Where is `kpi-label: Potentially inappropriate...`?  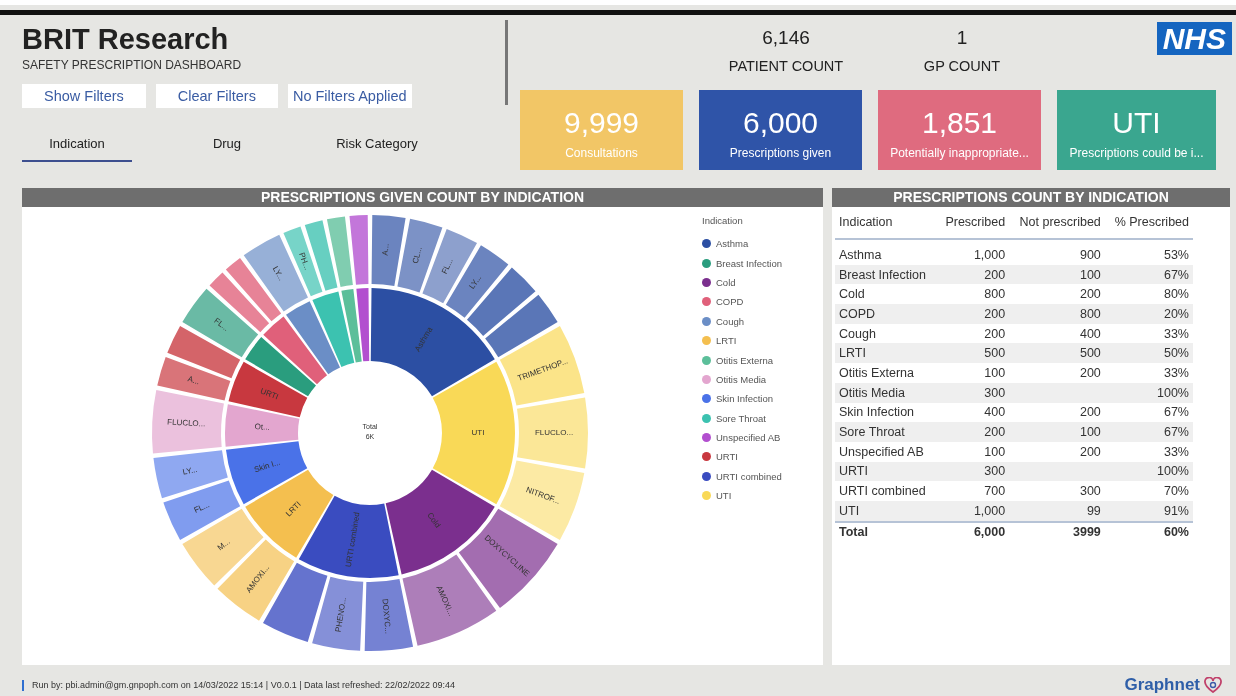
kpi-label: Potentially inappropriate... is located at coordinates (959, 153).